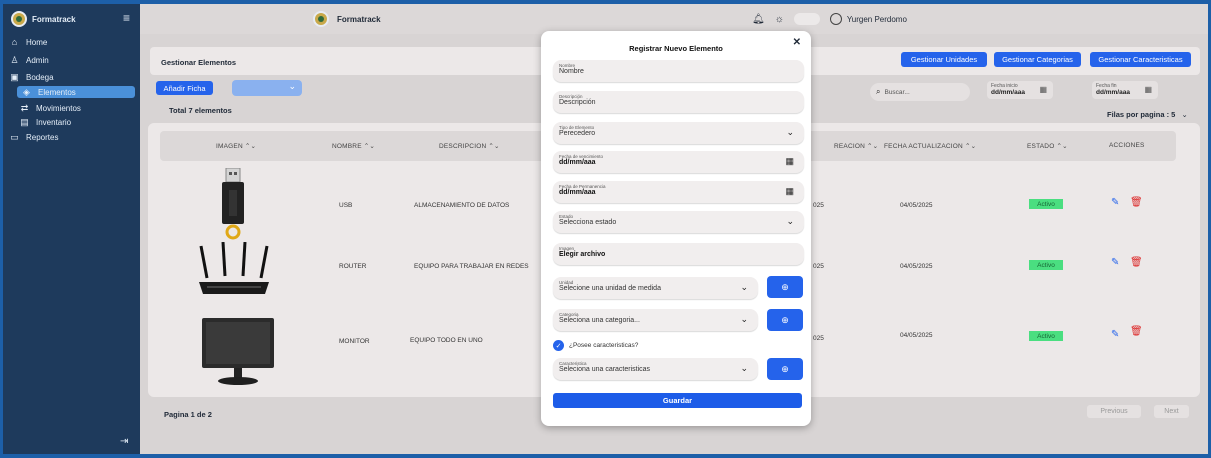 The image size is (1211, 458). I want to click on name-field: Nombre Nombre, so click(678, 71).